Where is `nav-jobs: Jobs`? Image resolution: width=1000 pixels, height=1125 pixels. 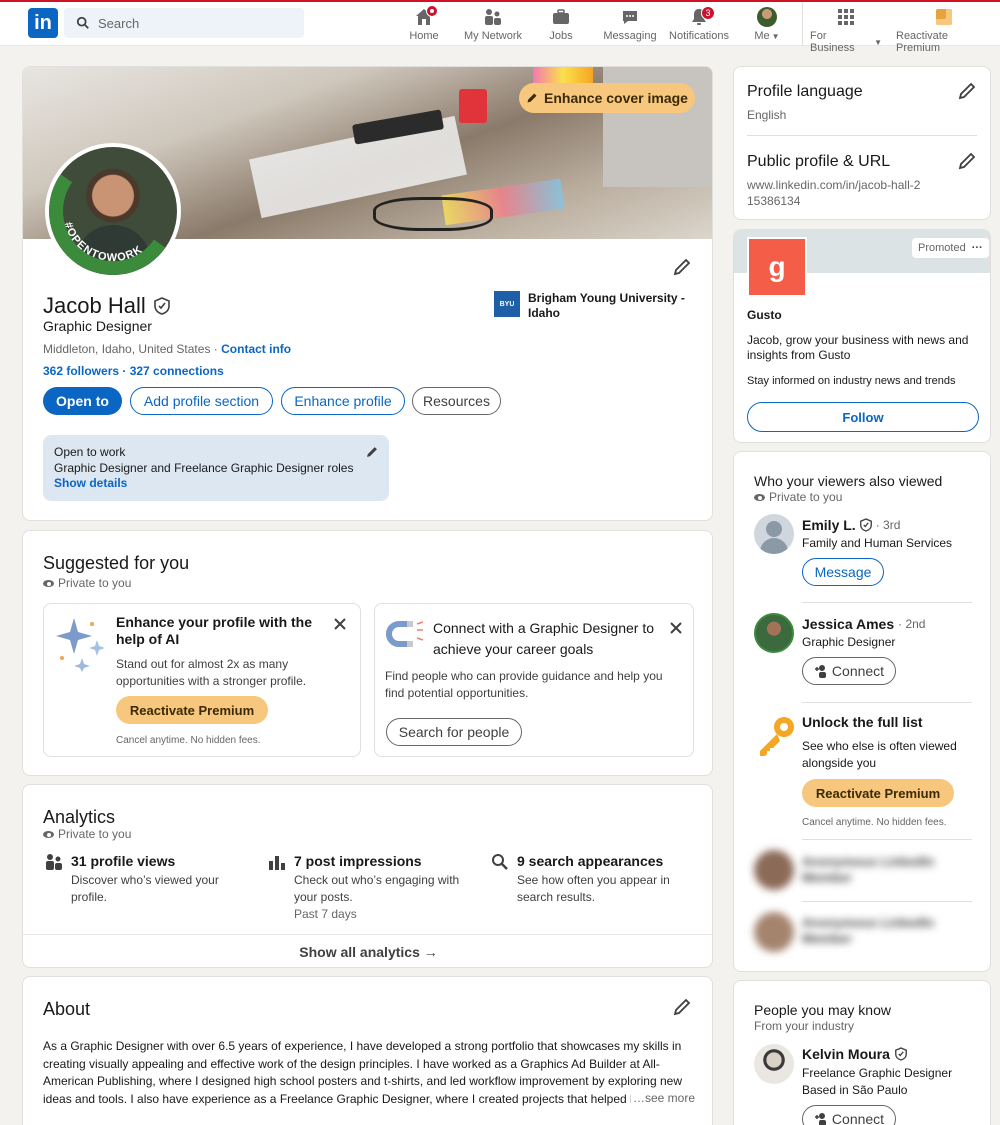
nav-jobs: Jobs is located at coordinates (561, 24).